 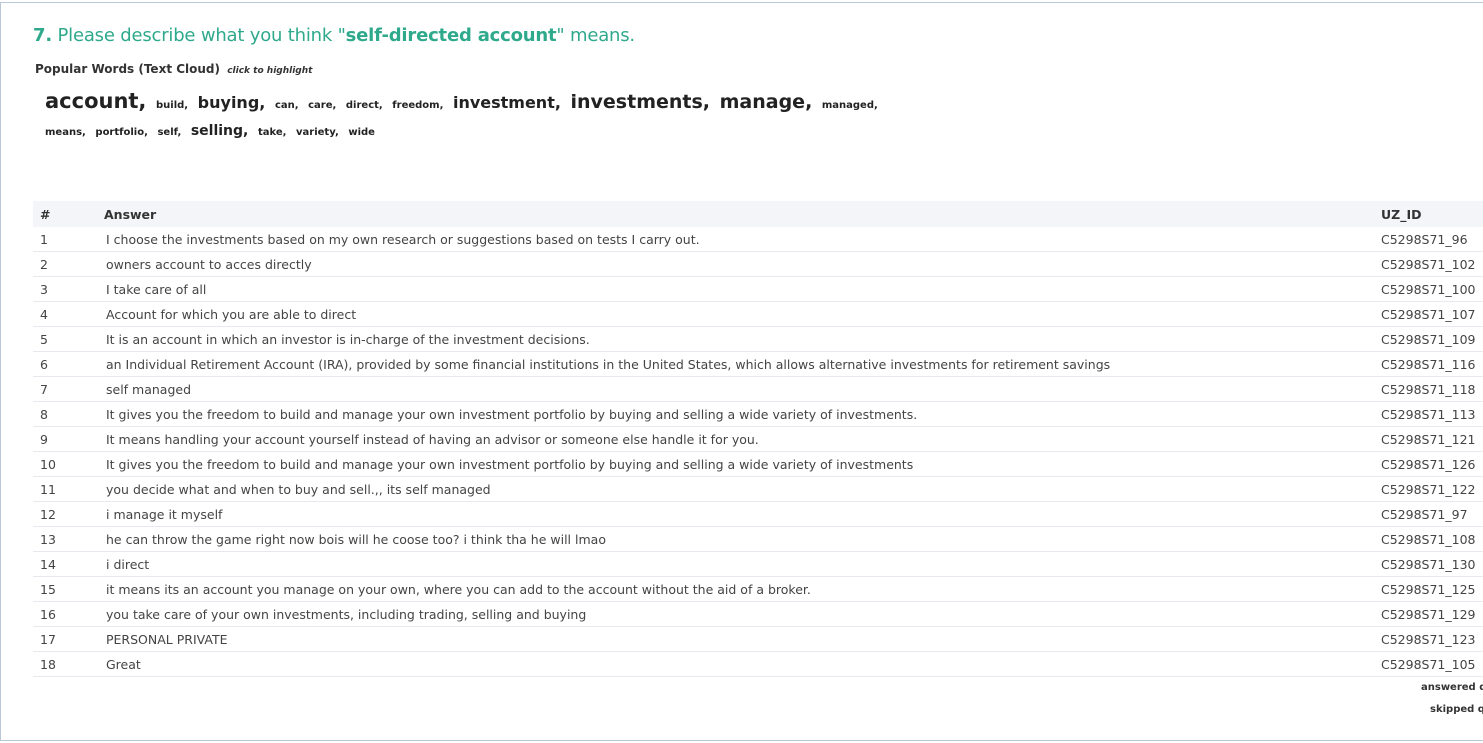 I want to click on row-number: 4, so click(x=68, y=314).